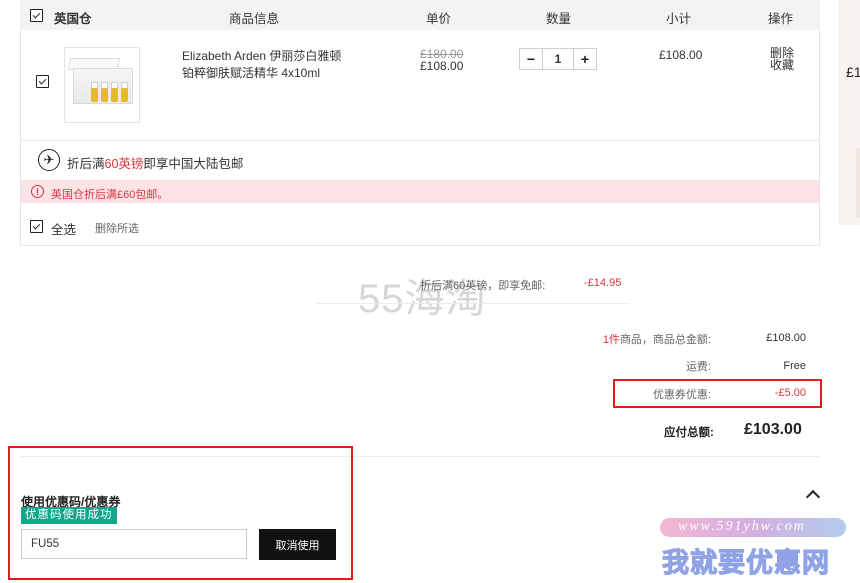  I want to click on shipping-label: 运费:, so click(698, 367).